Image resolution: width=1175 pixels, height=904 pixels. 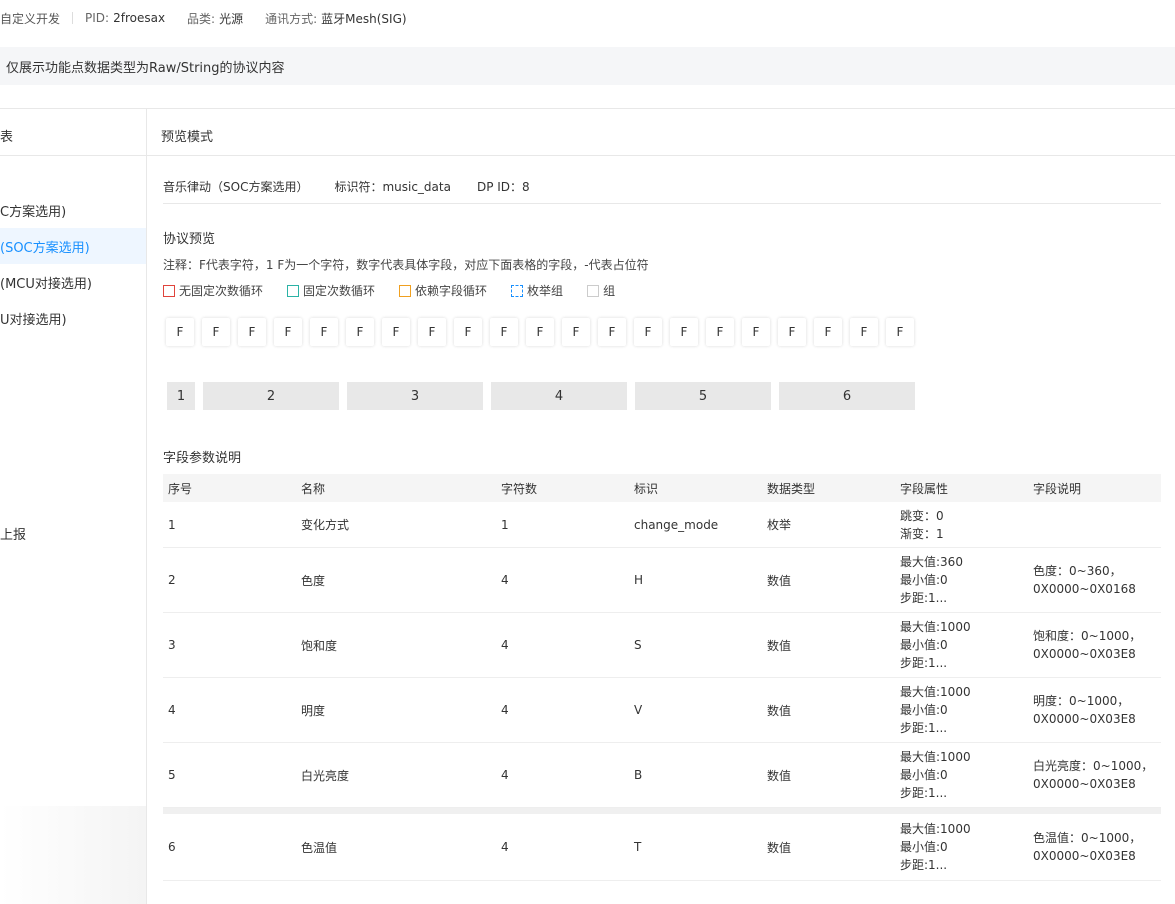 What do you see at coordinates (73, 210) in the screenshot?
I see `sidebar-item: C方案选用)` at bounding box center [73, 210].